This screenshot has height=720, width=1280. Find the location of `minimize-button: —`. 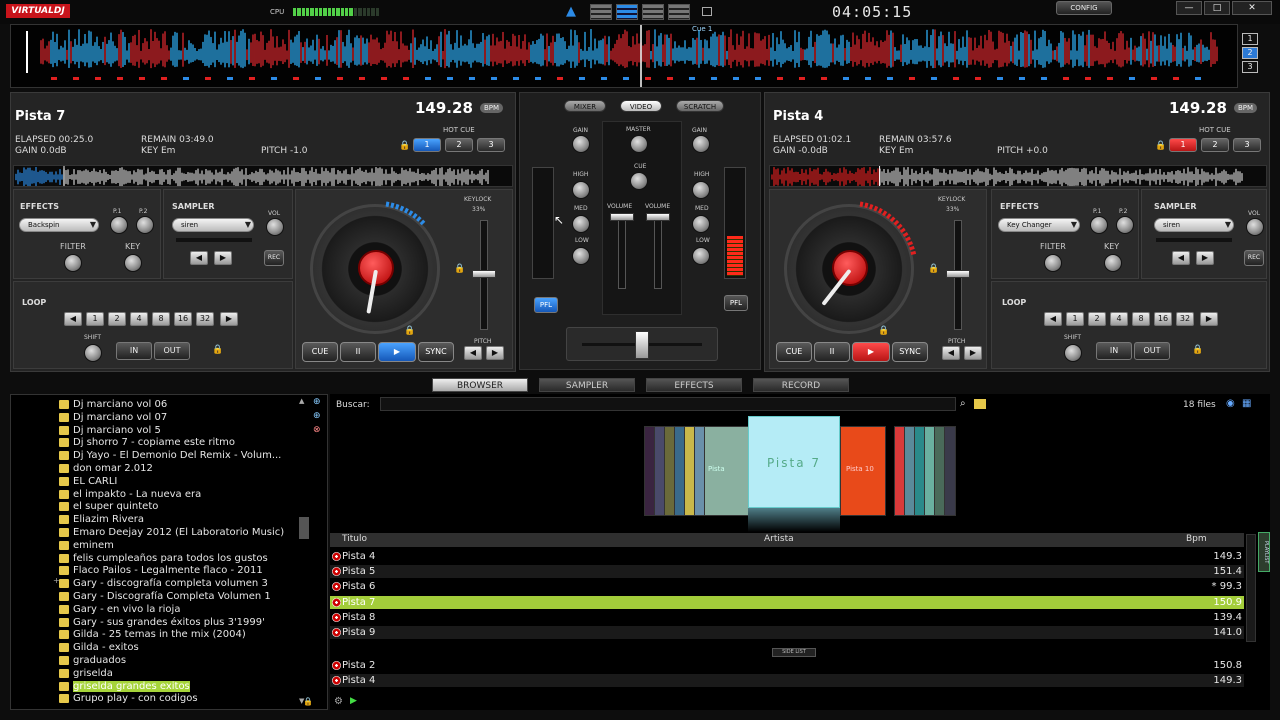

minimize-button: — is located at coordinates (1189, 8).